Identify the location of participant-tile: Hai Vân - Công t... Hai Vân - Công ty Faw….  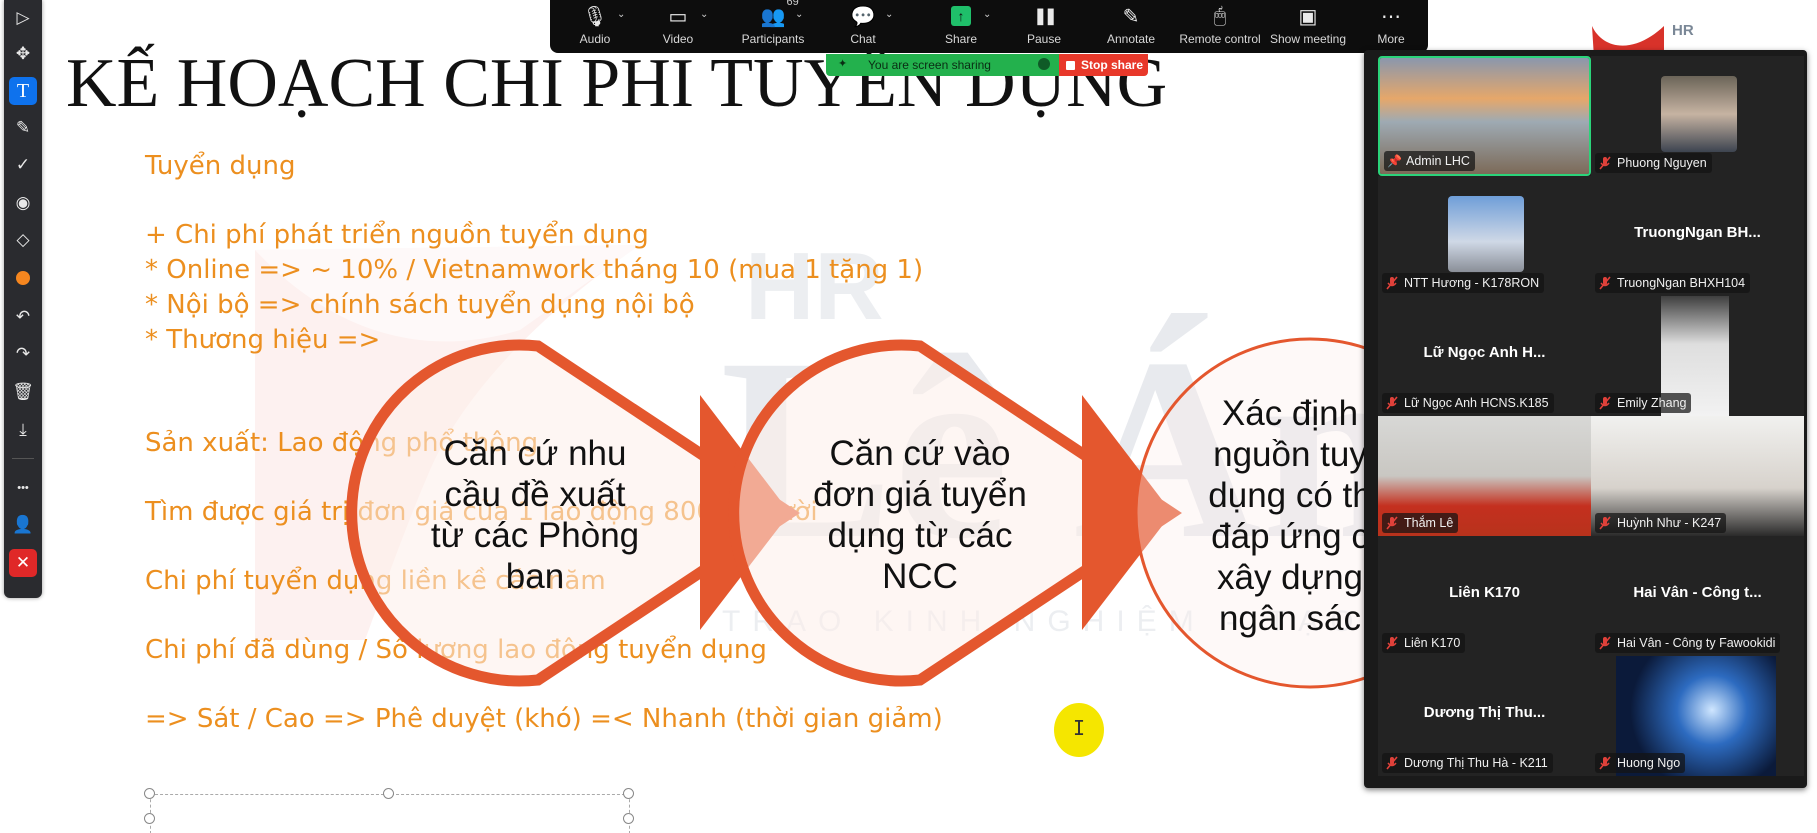
(1697, 596).